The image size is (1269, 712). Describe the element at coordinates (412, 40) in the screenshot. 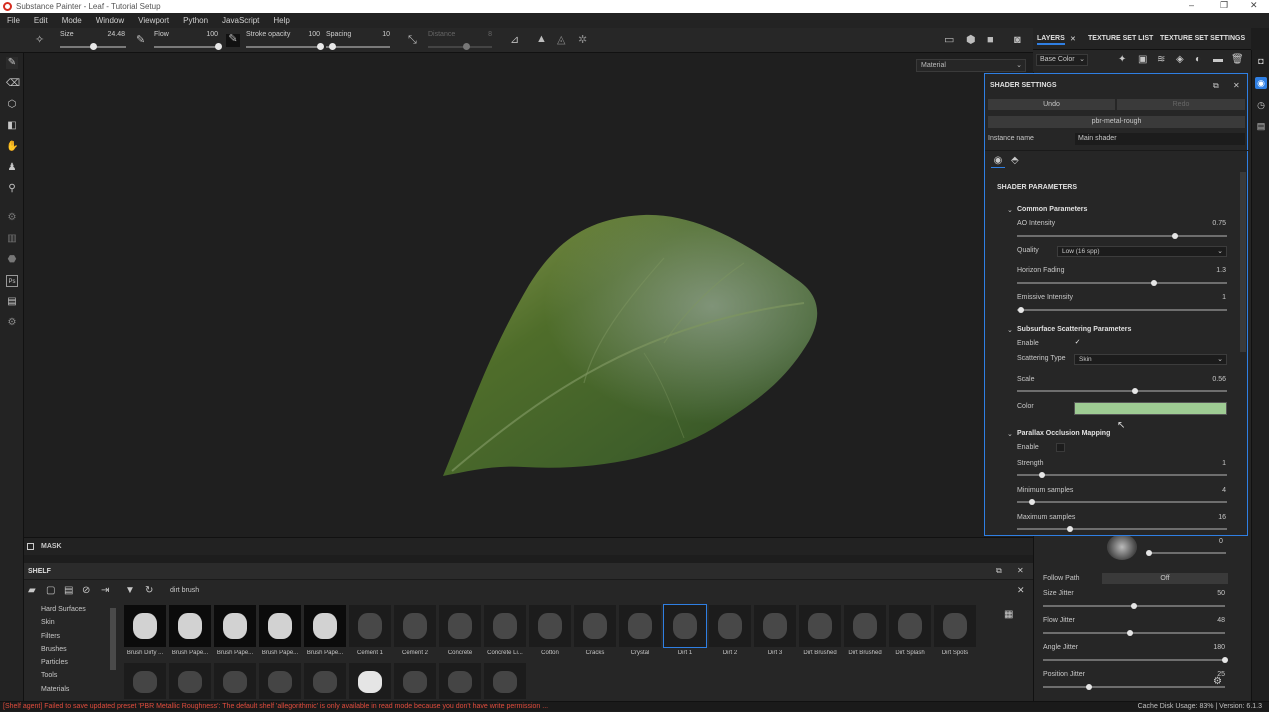

I see `lazy-mouse-icon: ⤡` at that location.